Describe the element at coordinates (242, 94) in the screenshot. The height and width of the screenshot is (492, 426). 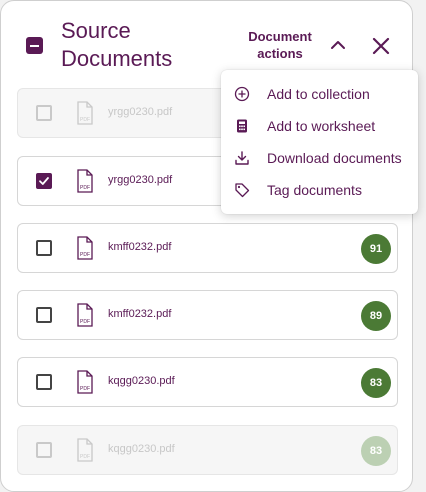
I see `add-circle-icon` at that location.